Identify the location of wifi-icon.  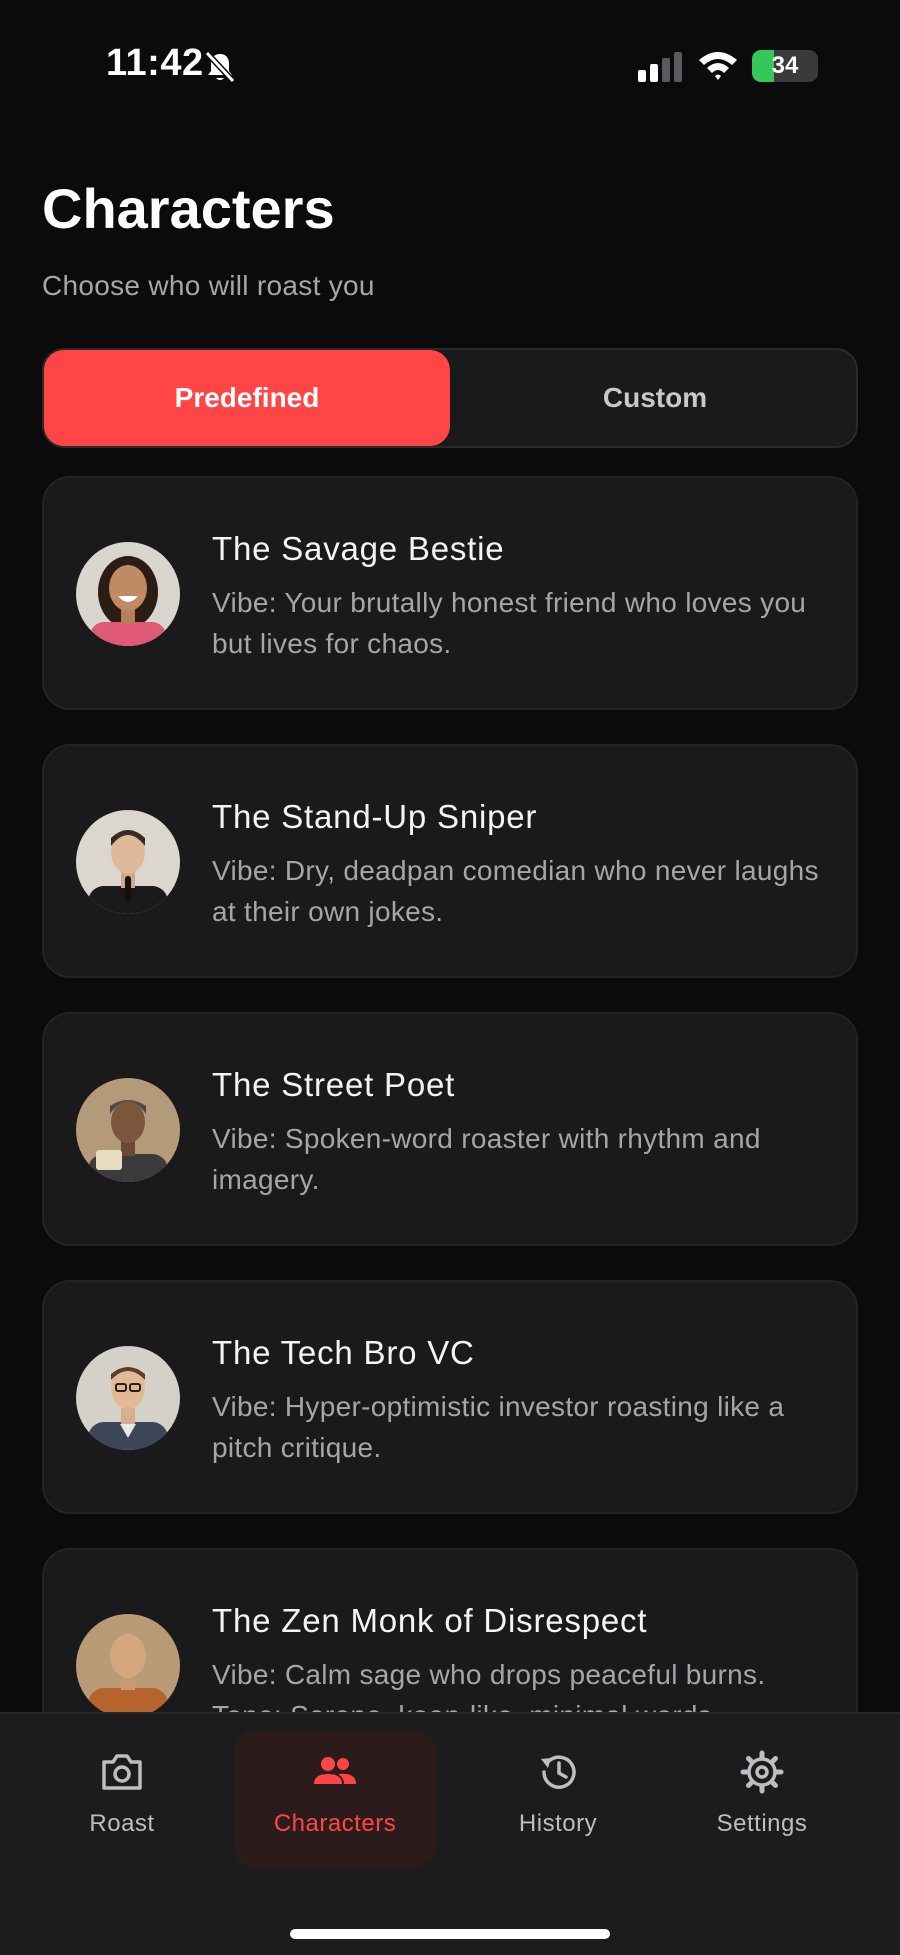
(718, 66).